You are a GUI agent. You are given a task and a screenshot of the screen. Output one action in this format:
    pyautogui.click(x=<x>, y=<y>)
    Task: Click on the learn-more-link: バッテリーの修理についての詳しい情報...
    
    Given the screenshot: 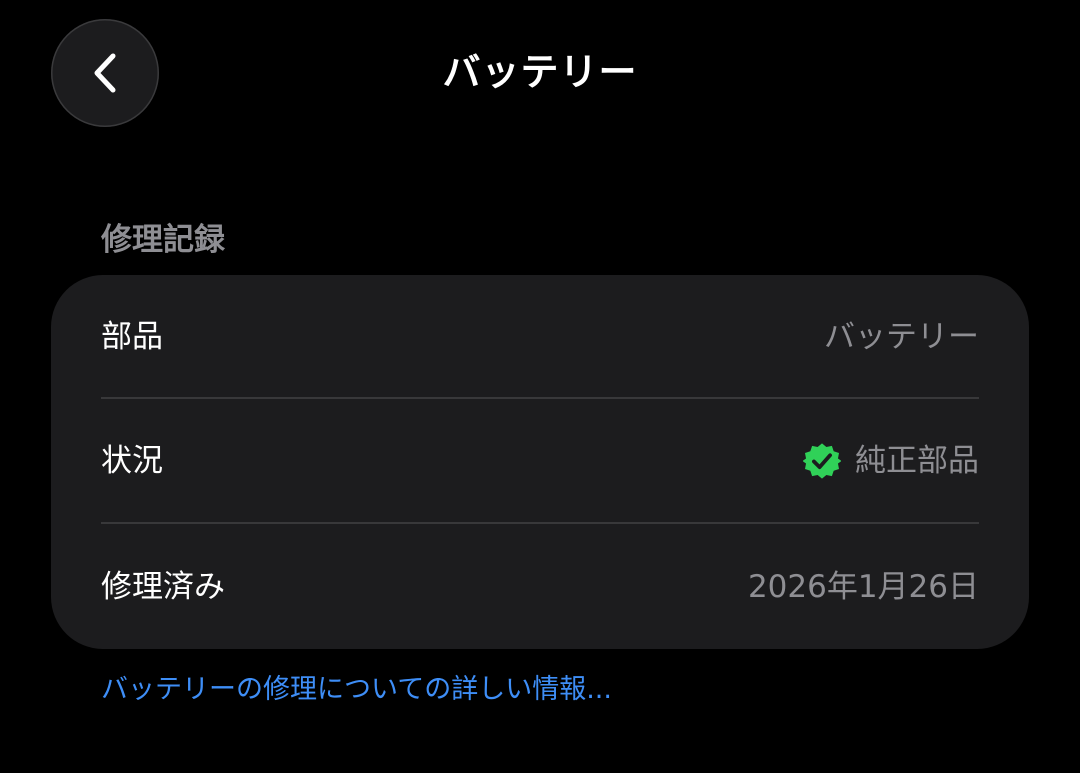 What is the action you would take?
    pyautogui.click(x=356, y=690)
    